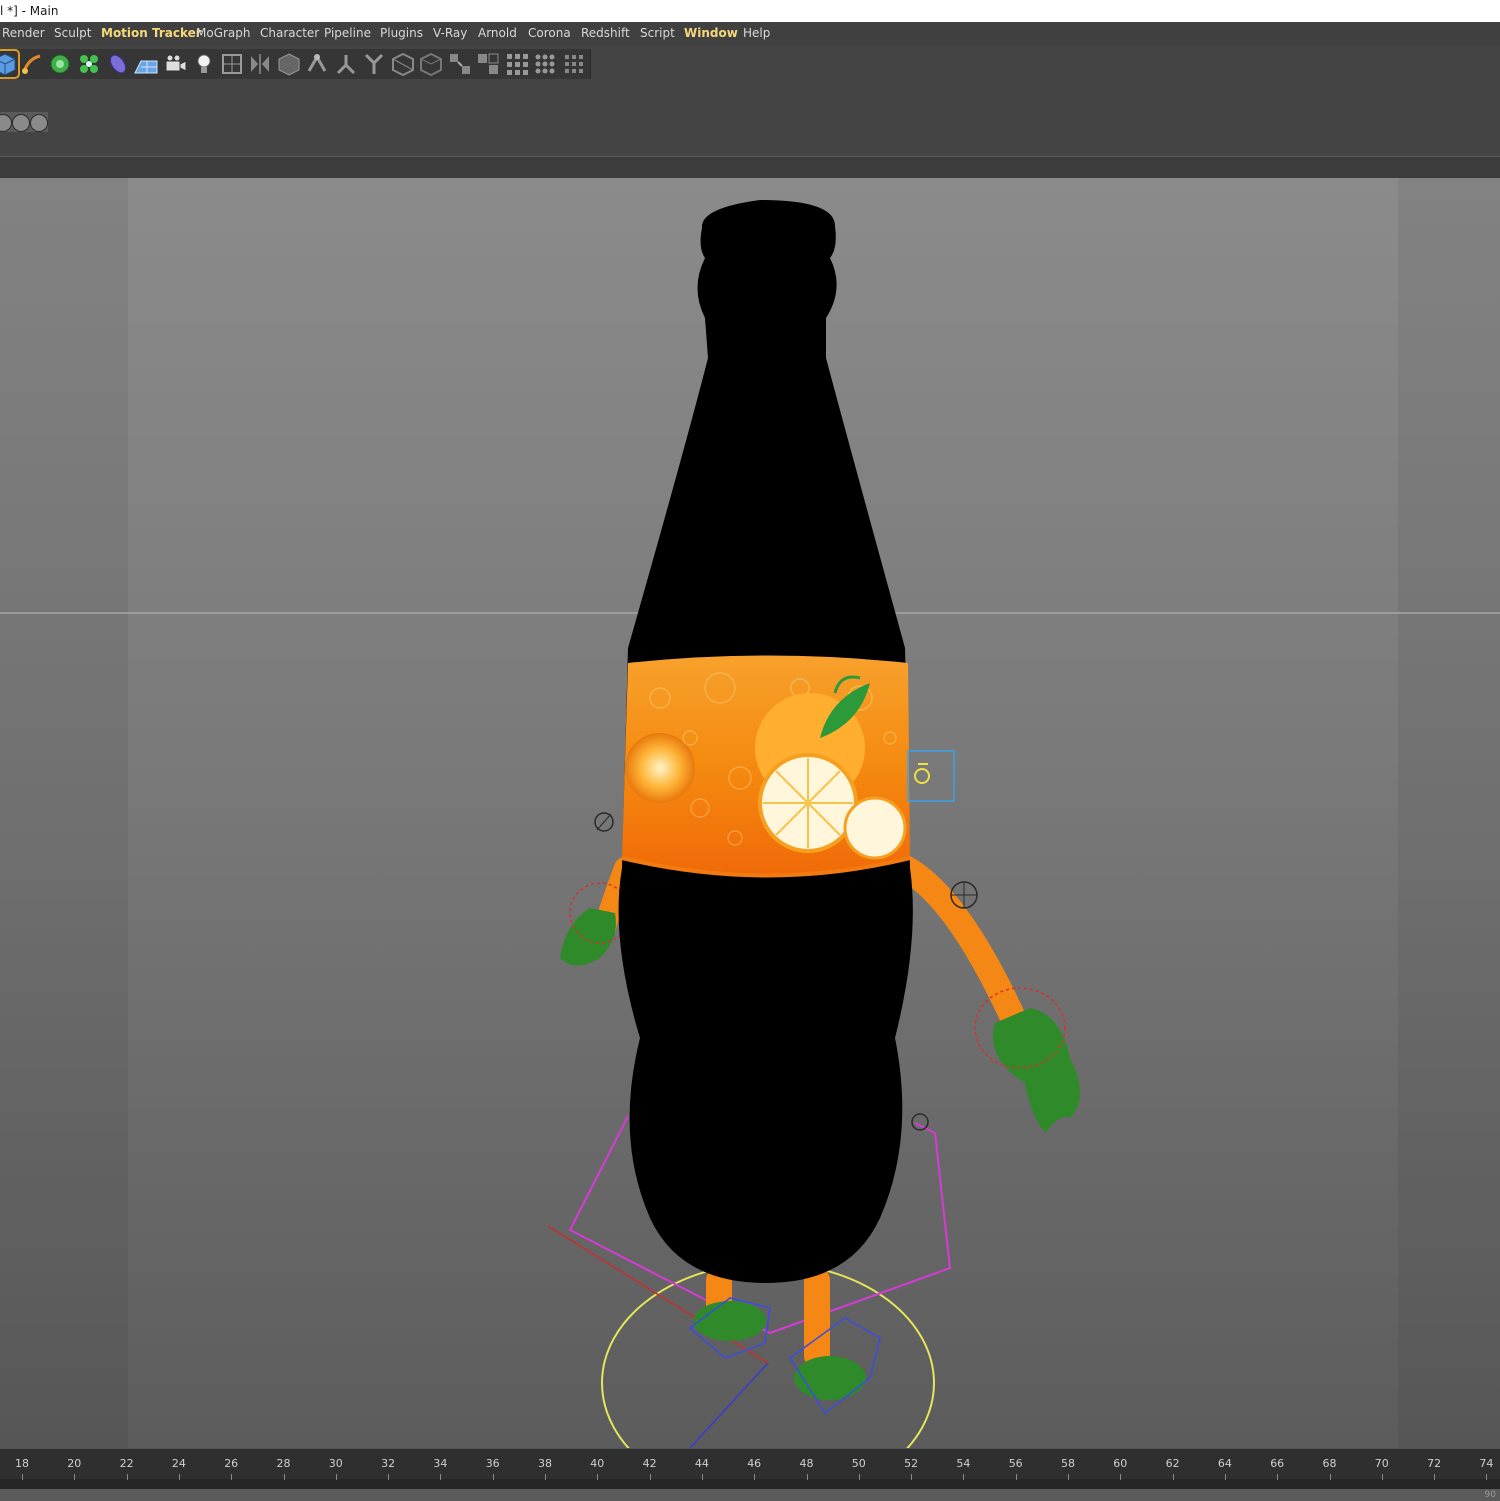  Describe the element at coordinates (223, 34) in the screenshot. I see `menu-mograph: MoGraph` at that location.